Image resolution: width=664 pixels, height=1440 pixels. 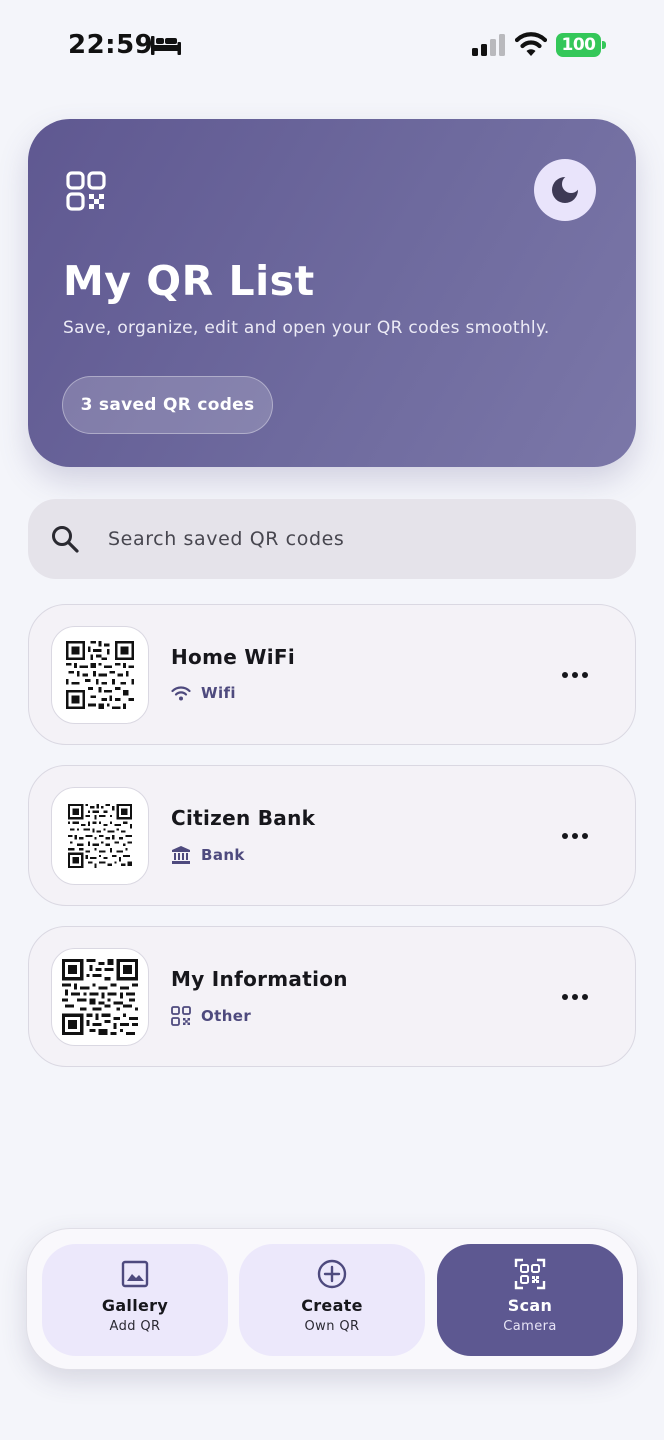 I want to click on moon-icon, so click(x=566, y=189).